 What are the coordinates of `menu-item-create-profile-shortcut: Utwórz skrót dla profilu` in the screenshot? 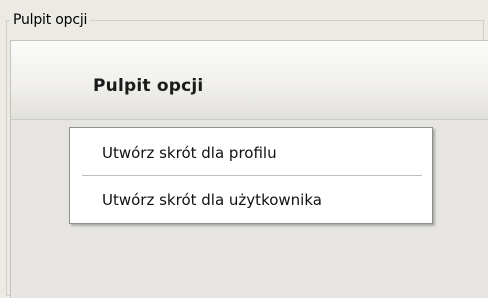 It's located at (251, 153).